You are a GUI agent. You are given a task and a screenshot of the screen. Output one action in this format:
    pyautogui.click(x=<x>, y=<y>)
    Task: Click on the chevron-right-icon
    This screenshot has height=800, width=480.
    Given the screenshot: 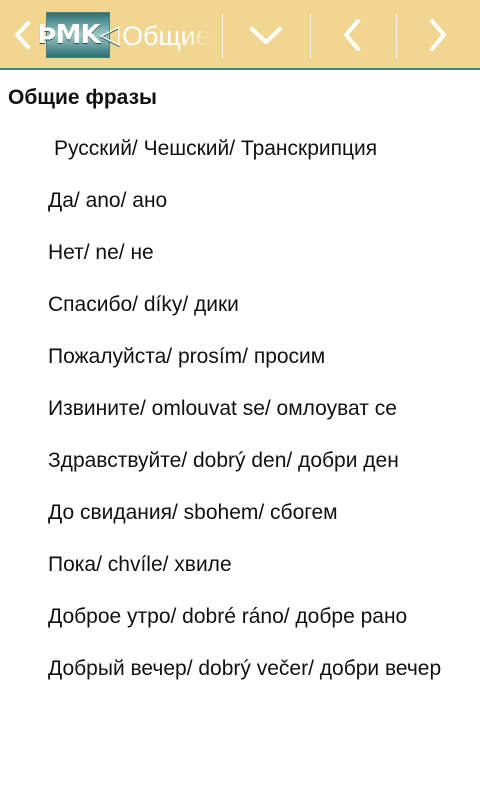 What is the action you would take?
    pyautogui.click(x=438, y=35)
    